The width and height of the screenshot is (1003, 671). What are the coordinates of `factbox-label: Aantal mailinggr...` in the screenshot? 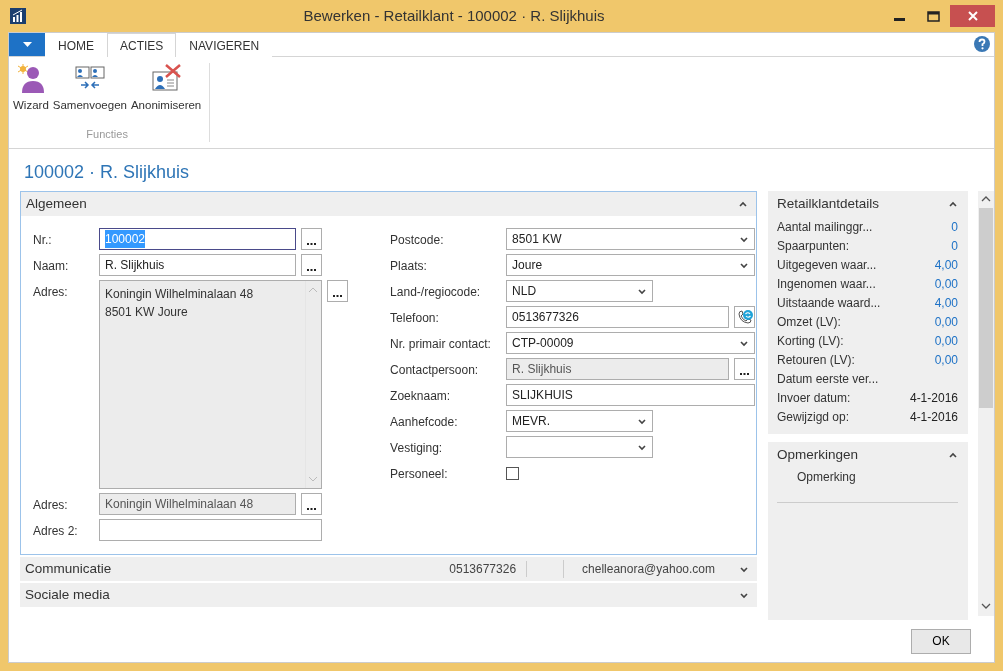 It's located at (825, 227).